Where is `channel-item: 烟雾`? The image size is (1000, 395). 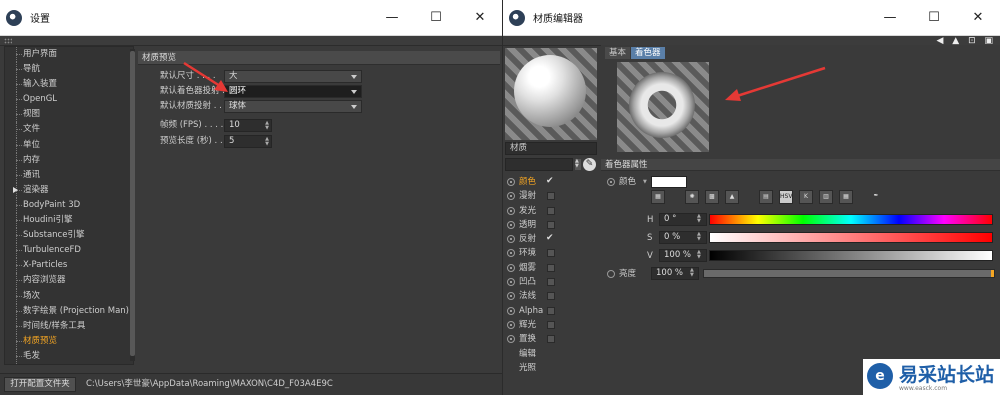 channel-item: 烟雾 is located at coordinates (551, 268).